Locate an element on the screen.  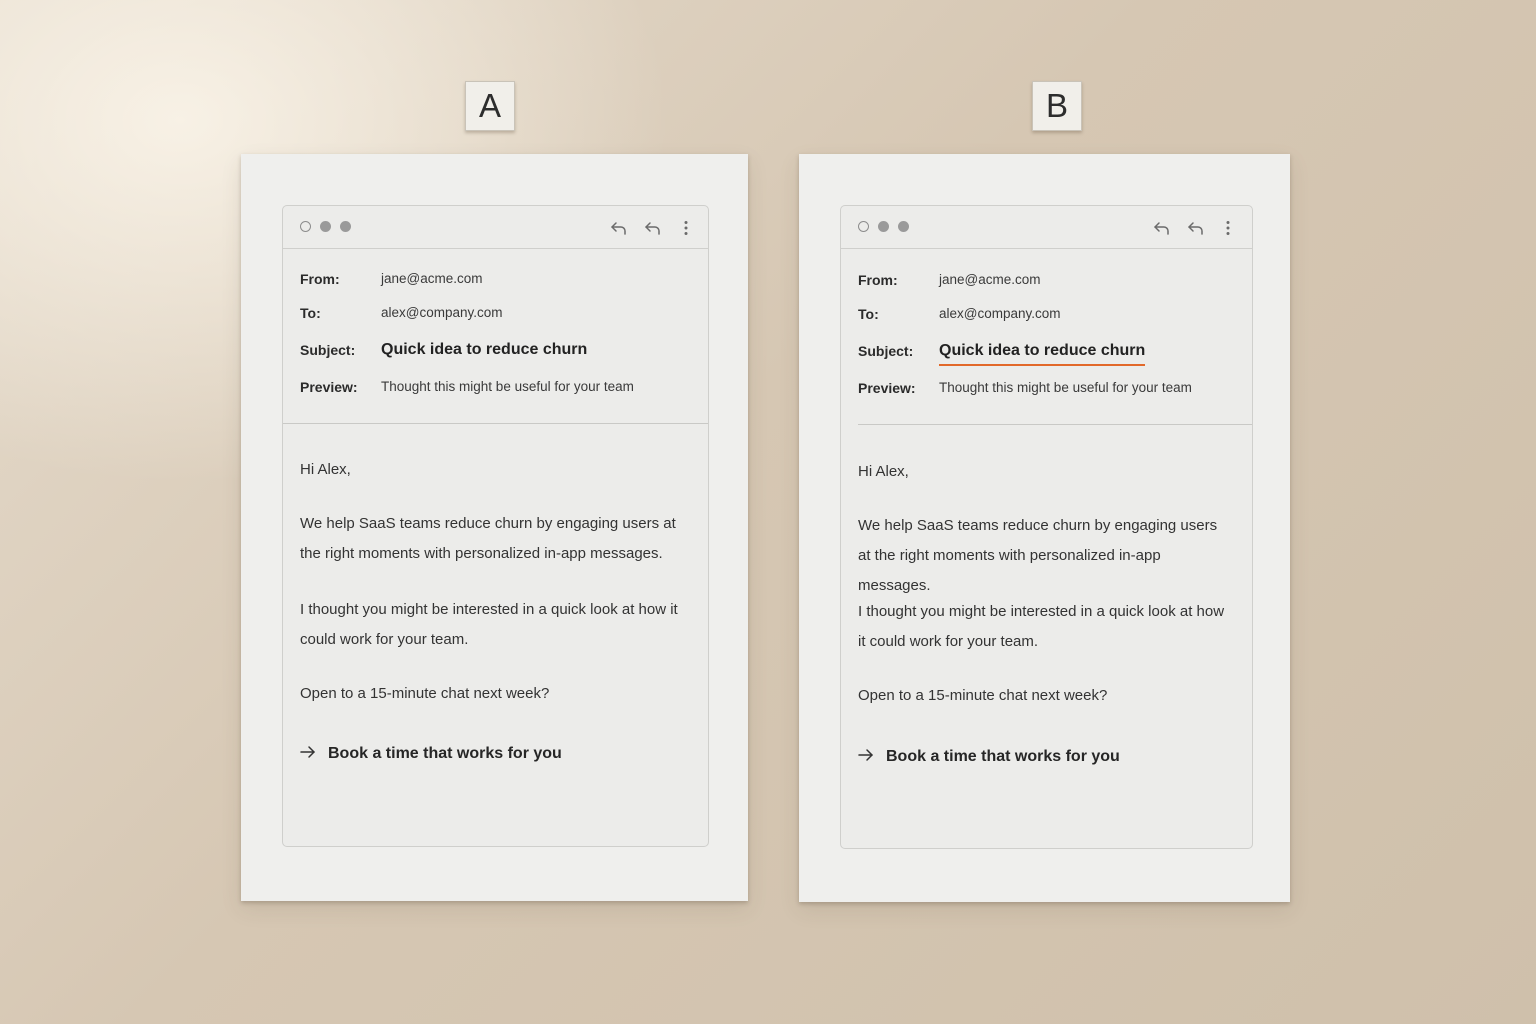
variant-a-tag: A is located at coordinates (490, 106).